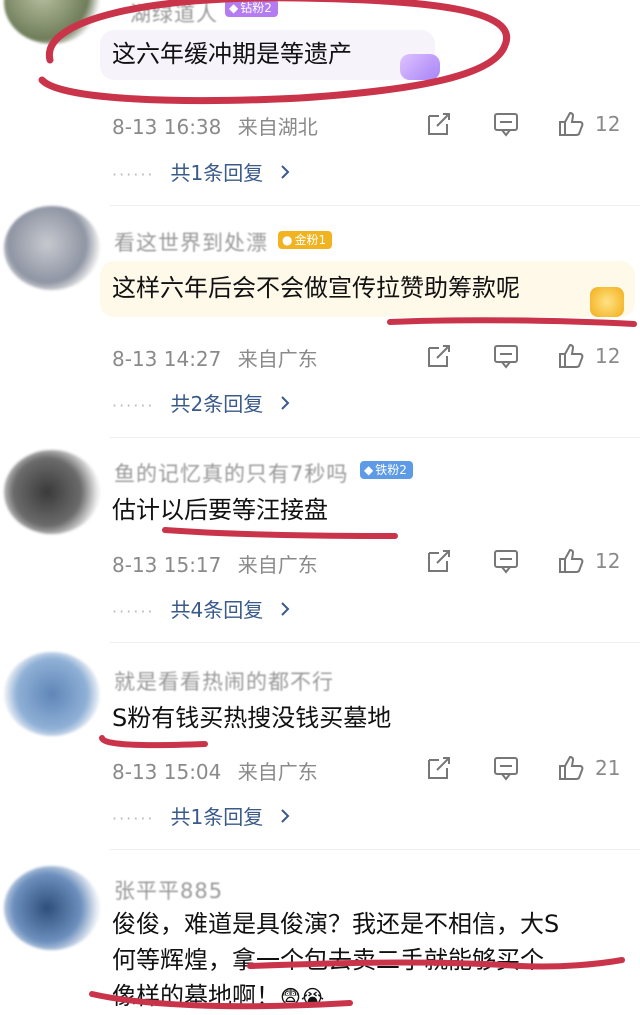  What do you see at coordinates (316, 288) in the screenshot?
I see `comment-text: 这样六年后会不会做宣传拉赞助筹款呢` at bounding box center [316, 288].